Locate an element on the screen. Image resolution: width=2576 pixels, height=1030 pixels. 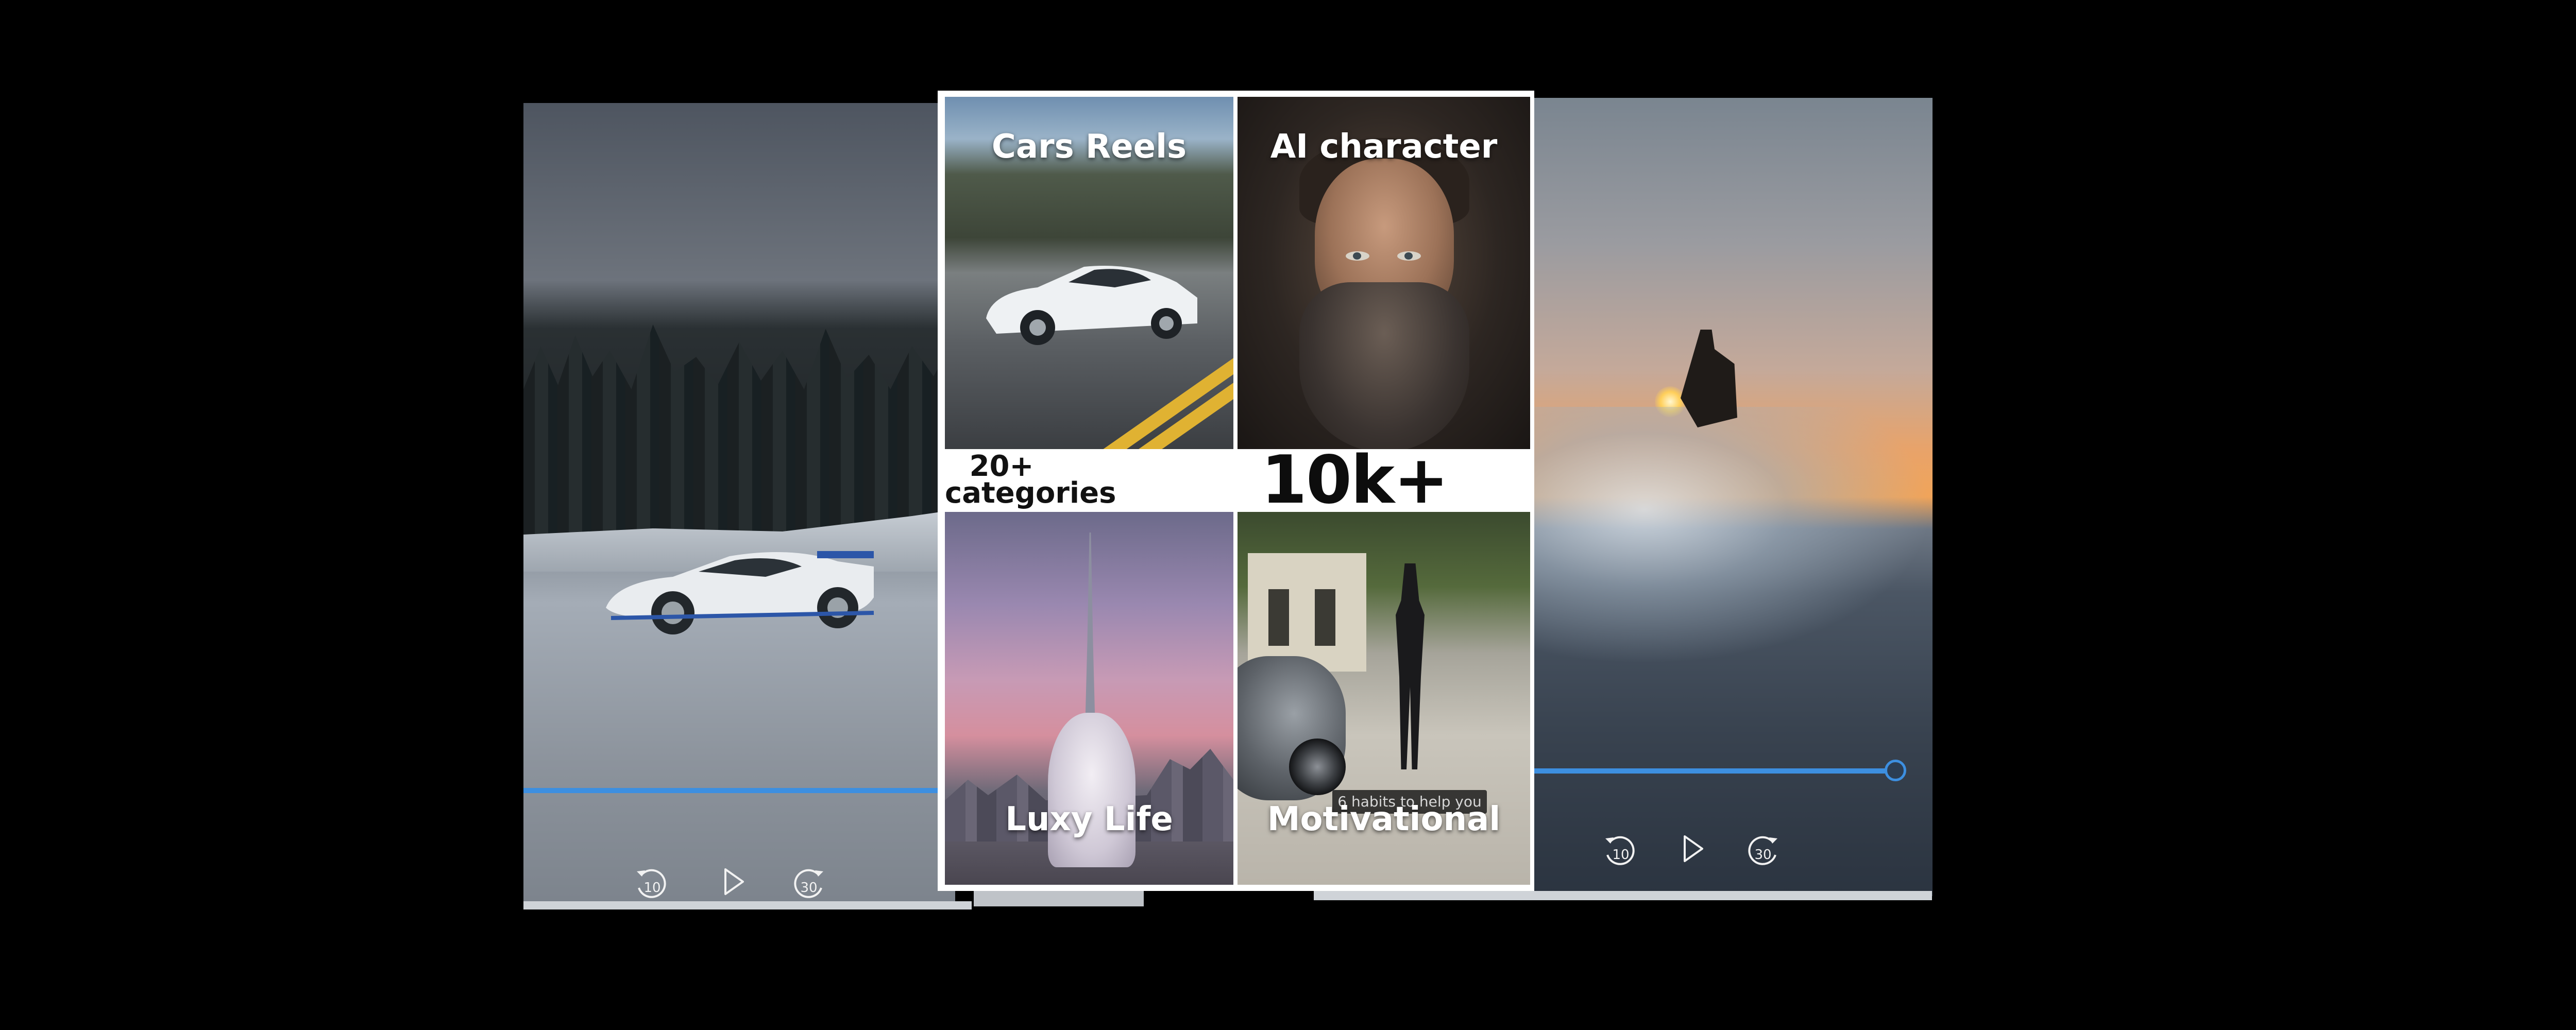
tile-label: Luxy Life is located at coordinates (1089, 819).